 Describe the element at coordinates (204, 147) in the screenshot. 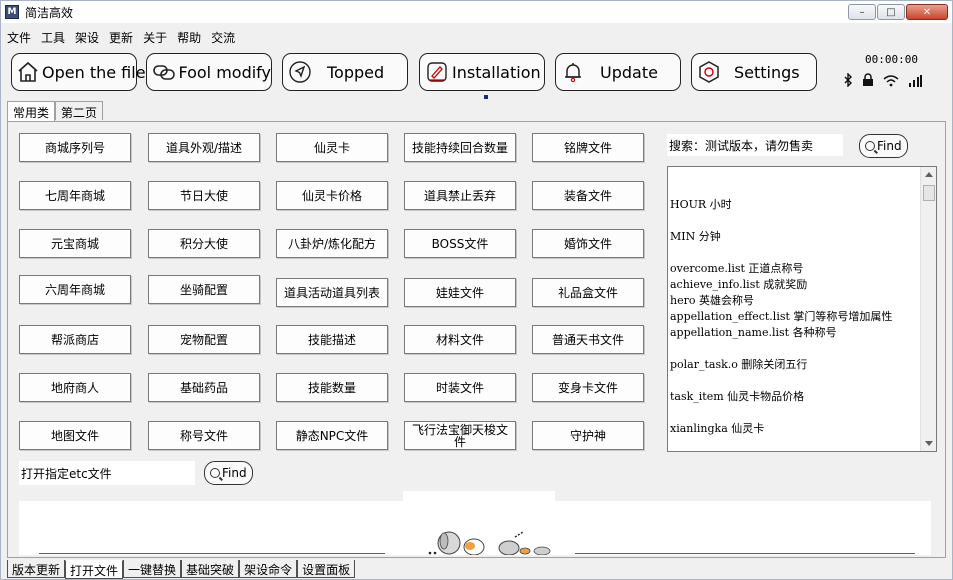

I see `grid-button: 道具外观/描述` at that location.